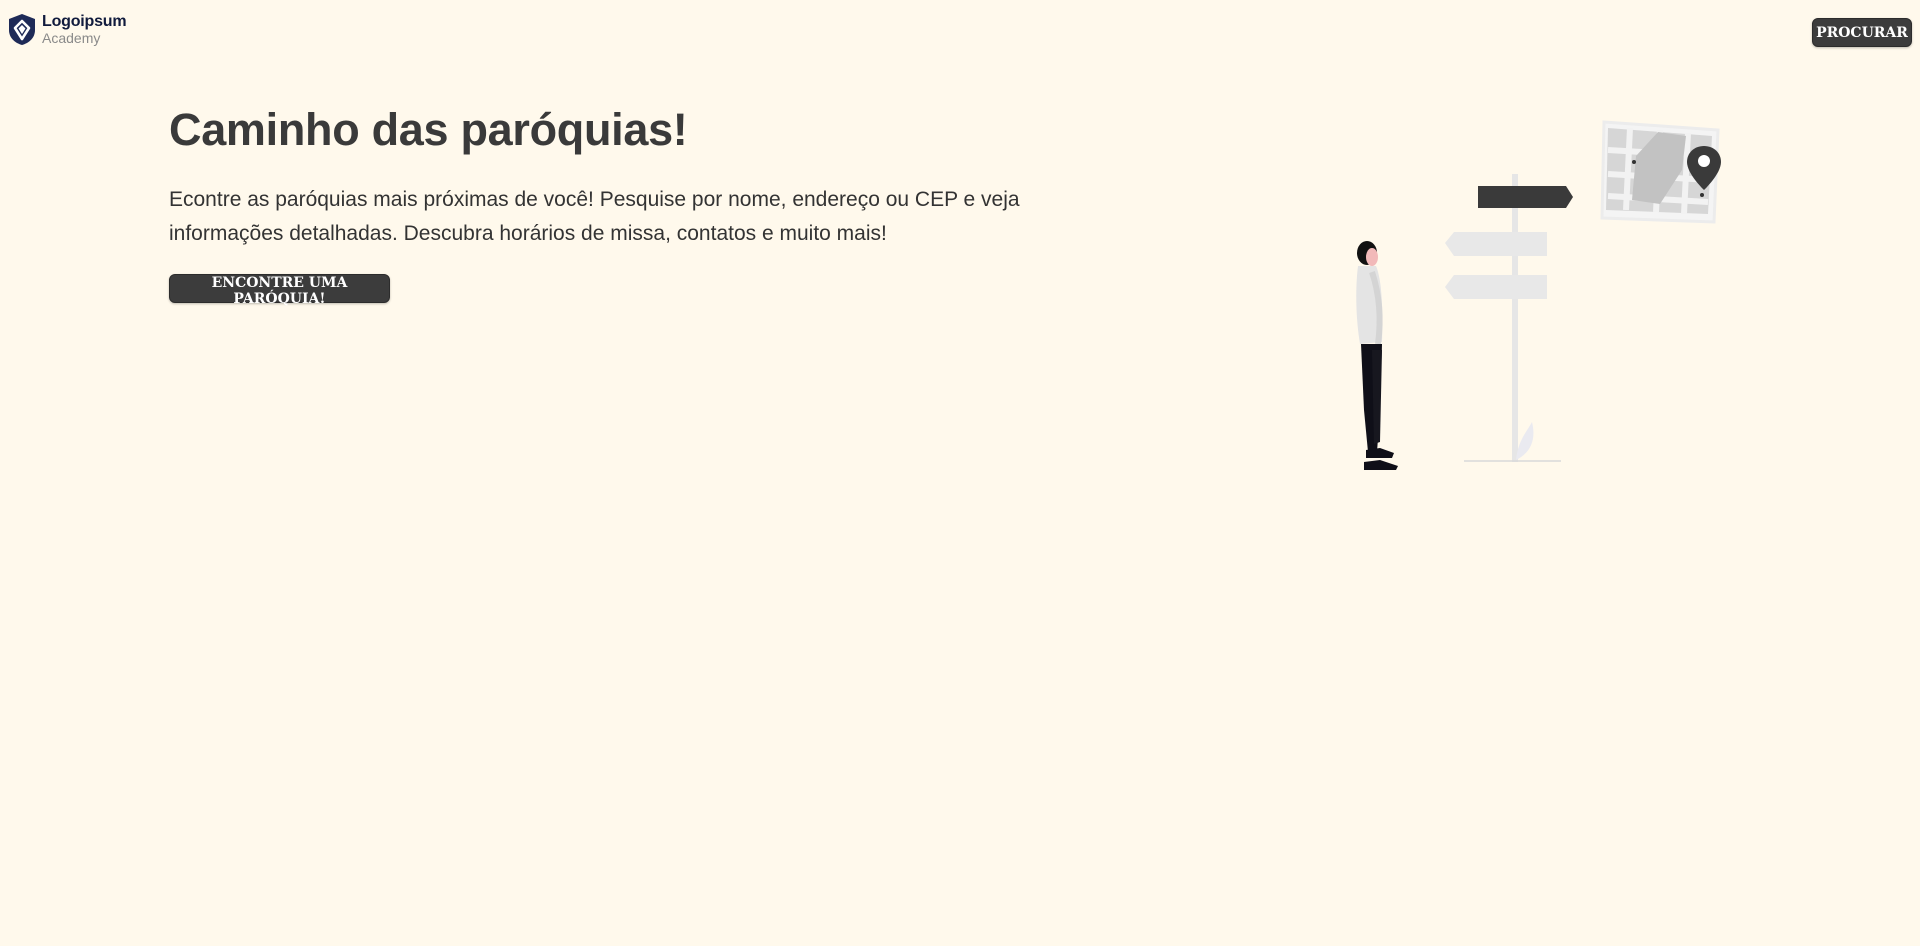 The height and width of the screenshot is (946, 1920). Describe the element at coordinates (22, 29) in the screenshot. I see `shield-logo-icon` at that location.